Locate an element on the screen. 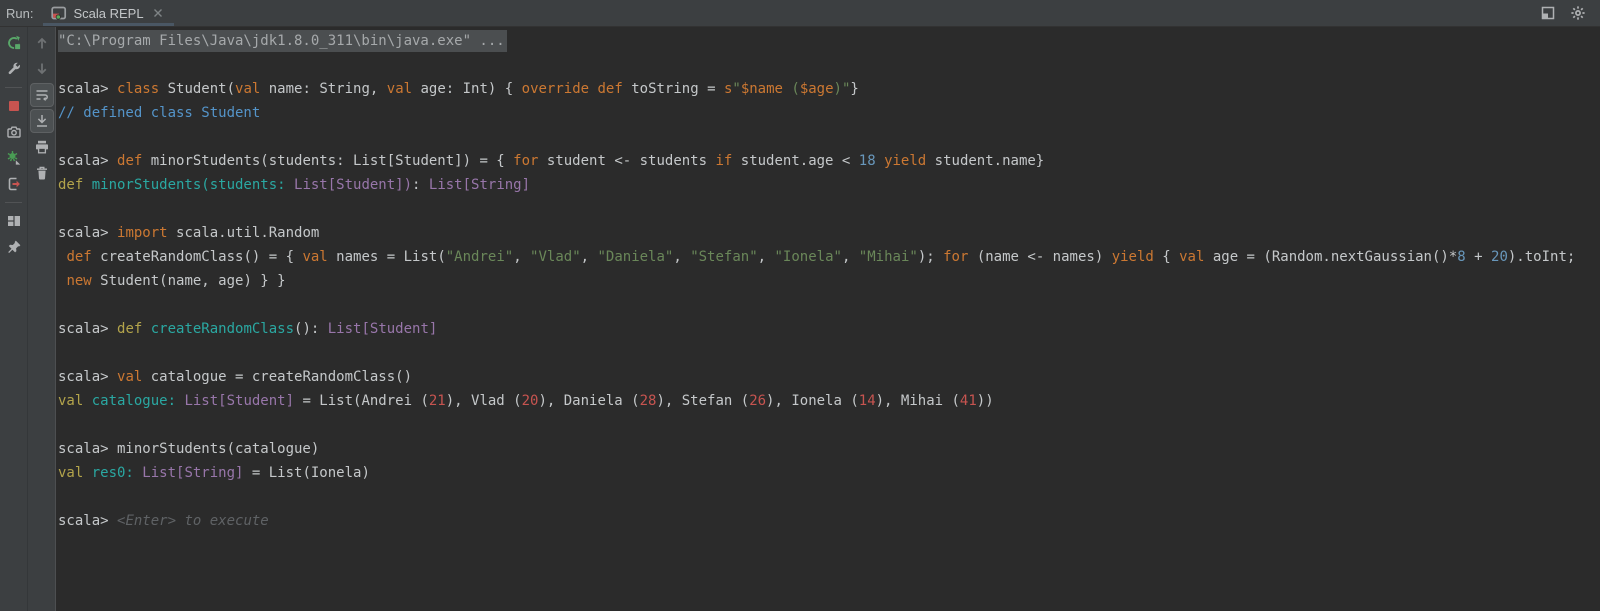 Image resolution: width=1600 pixels, height=611 pixels. console-text-segment: scala> minorStudents(catalogue) is located at coordinates (189, 449).